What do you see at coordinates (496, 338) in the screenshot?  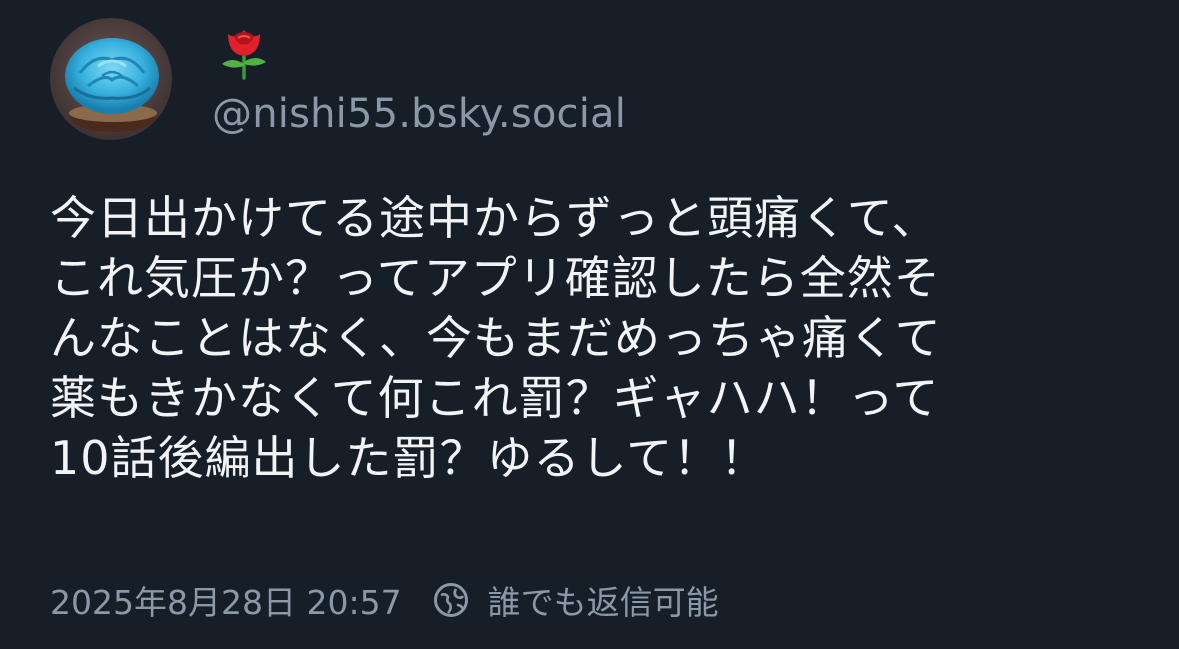 I see `post-text-line: んなことはなく、今もまだめっちゃ痛くて` at bounding box center [496, 338].